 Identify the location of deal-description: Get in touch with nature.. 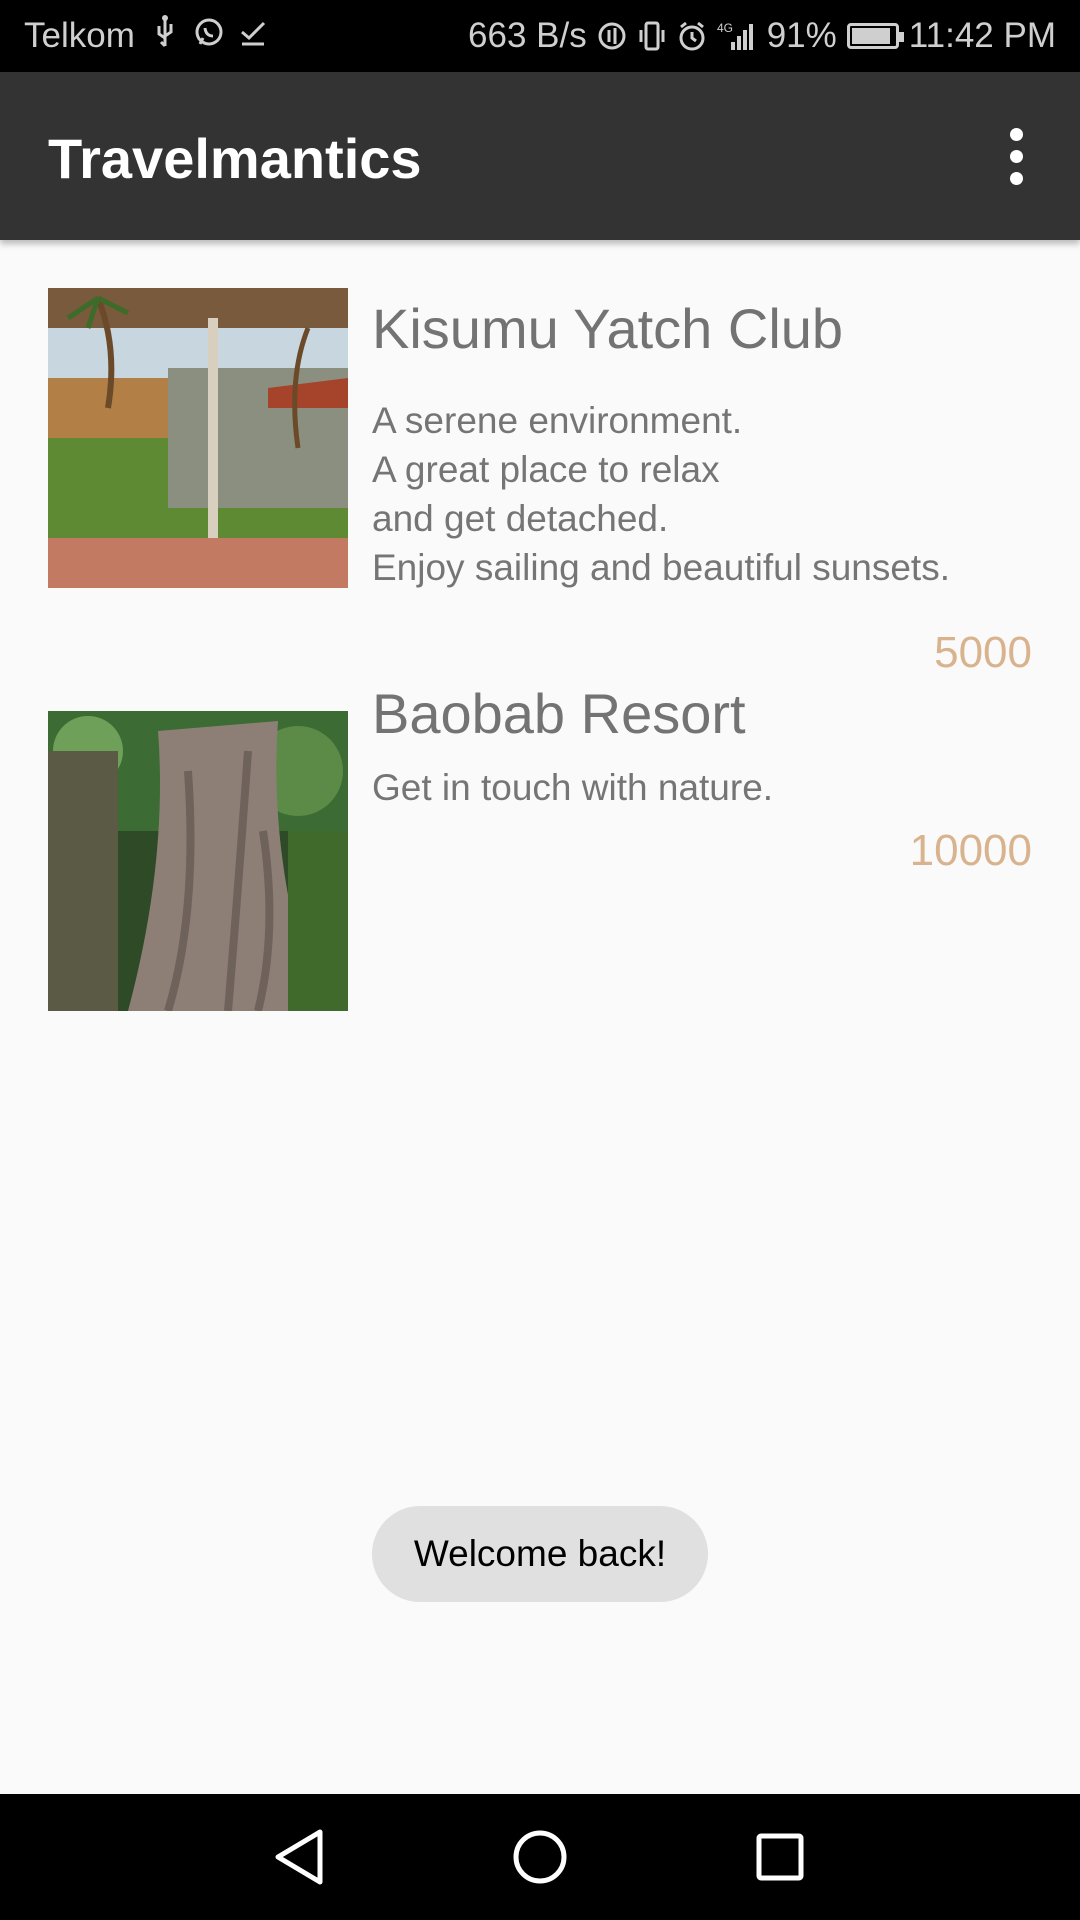
(573, 787).